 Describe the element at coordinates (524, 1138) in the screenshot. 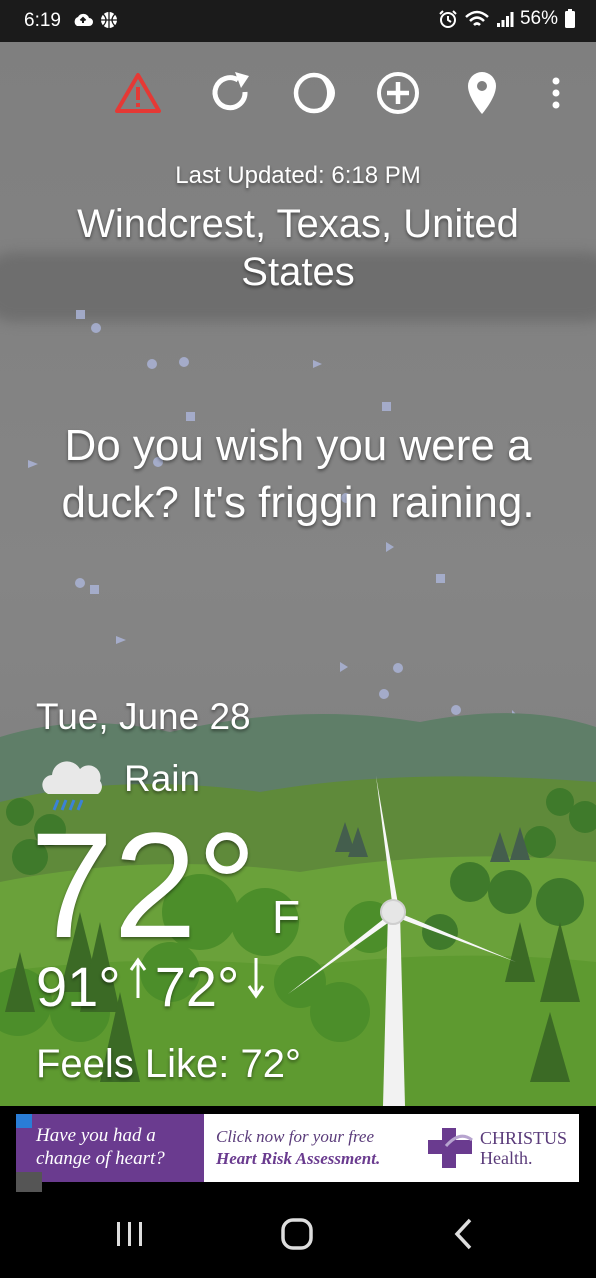

I see `ad-brand-name: CHRISTUS` at that location.